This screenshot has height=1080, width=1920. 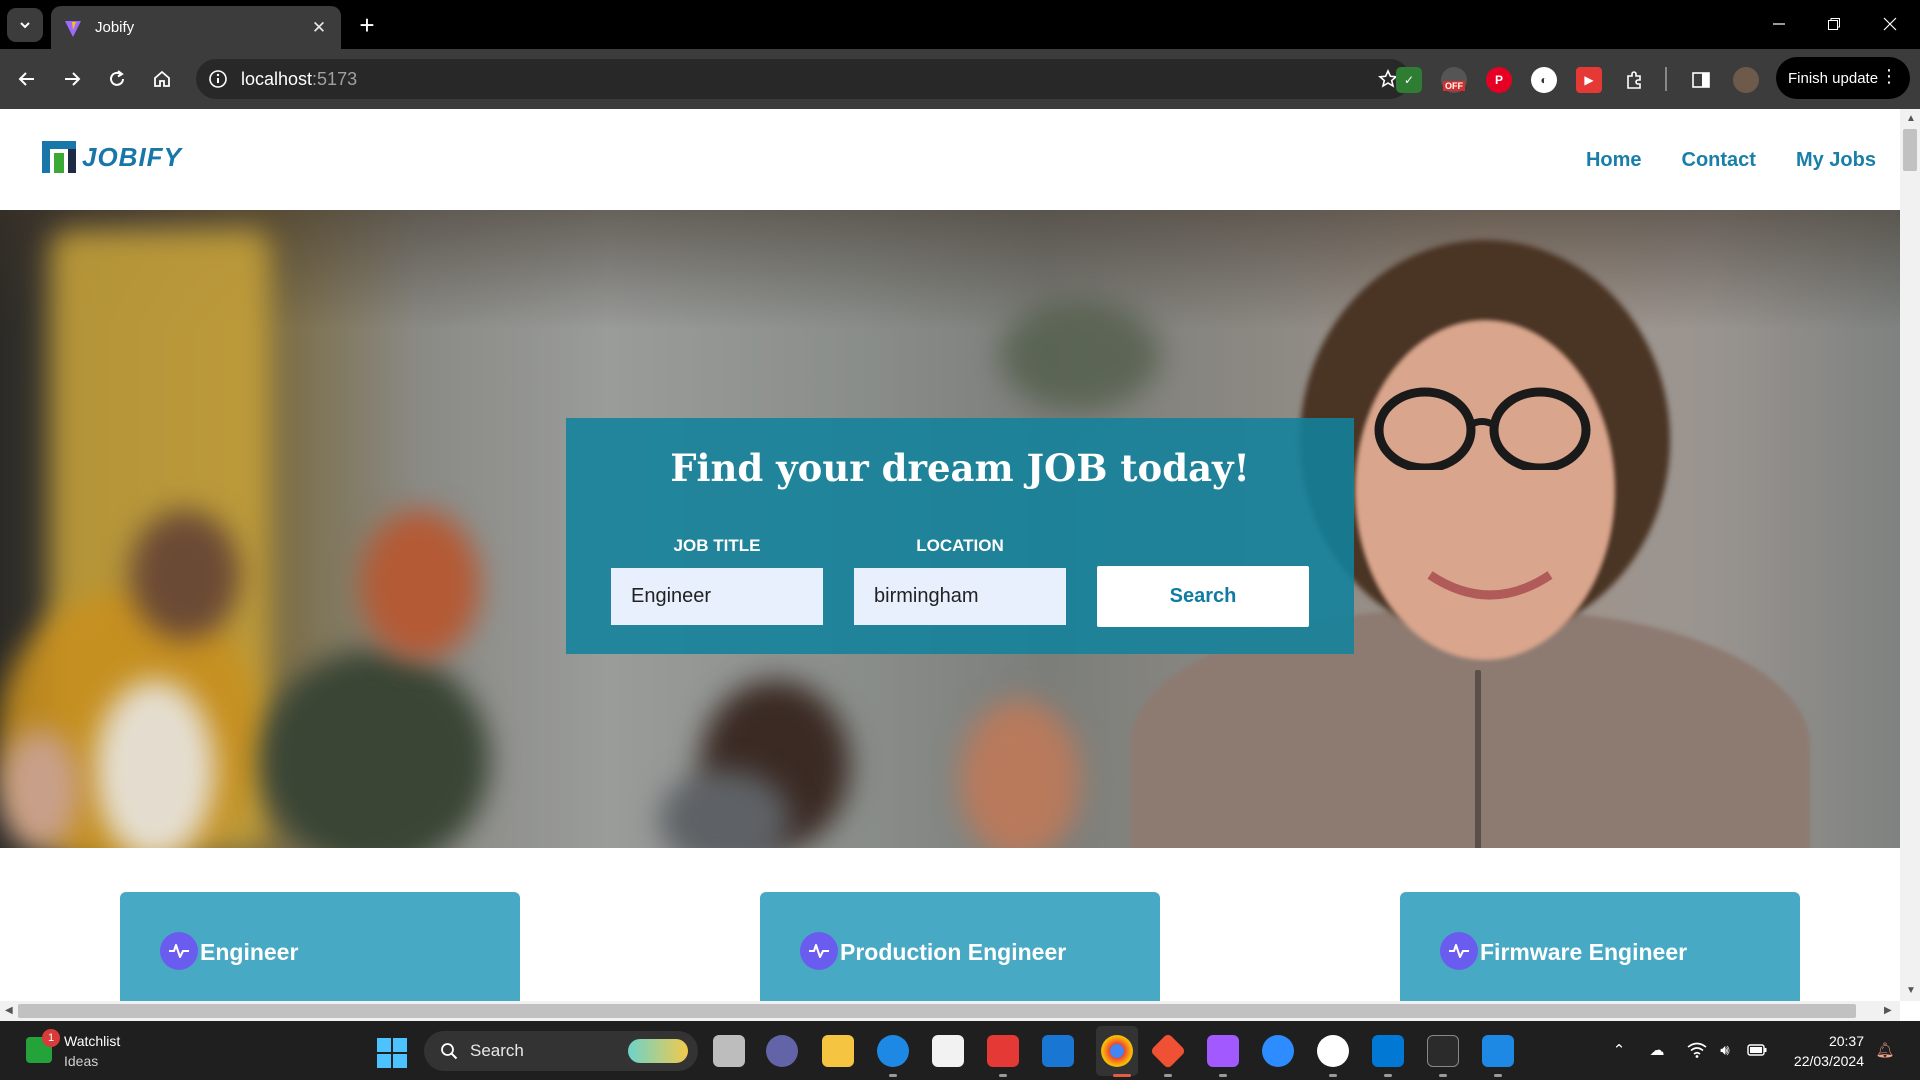 What do you see at coordinates (1478, 759) in the screenshot?
I see `hero-woman-zipper` at bounding box center [1478, 759].